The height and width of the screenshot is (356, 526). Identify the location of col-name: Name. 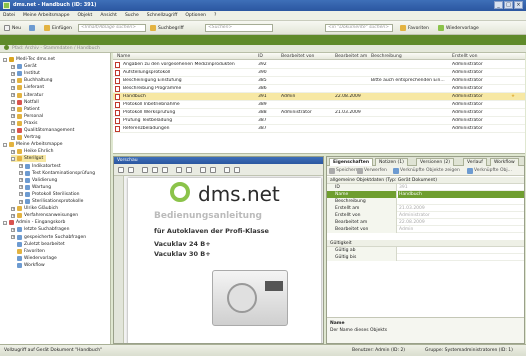
(123, 56).